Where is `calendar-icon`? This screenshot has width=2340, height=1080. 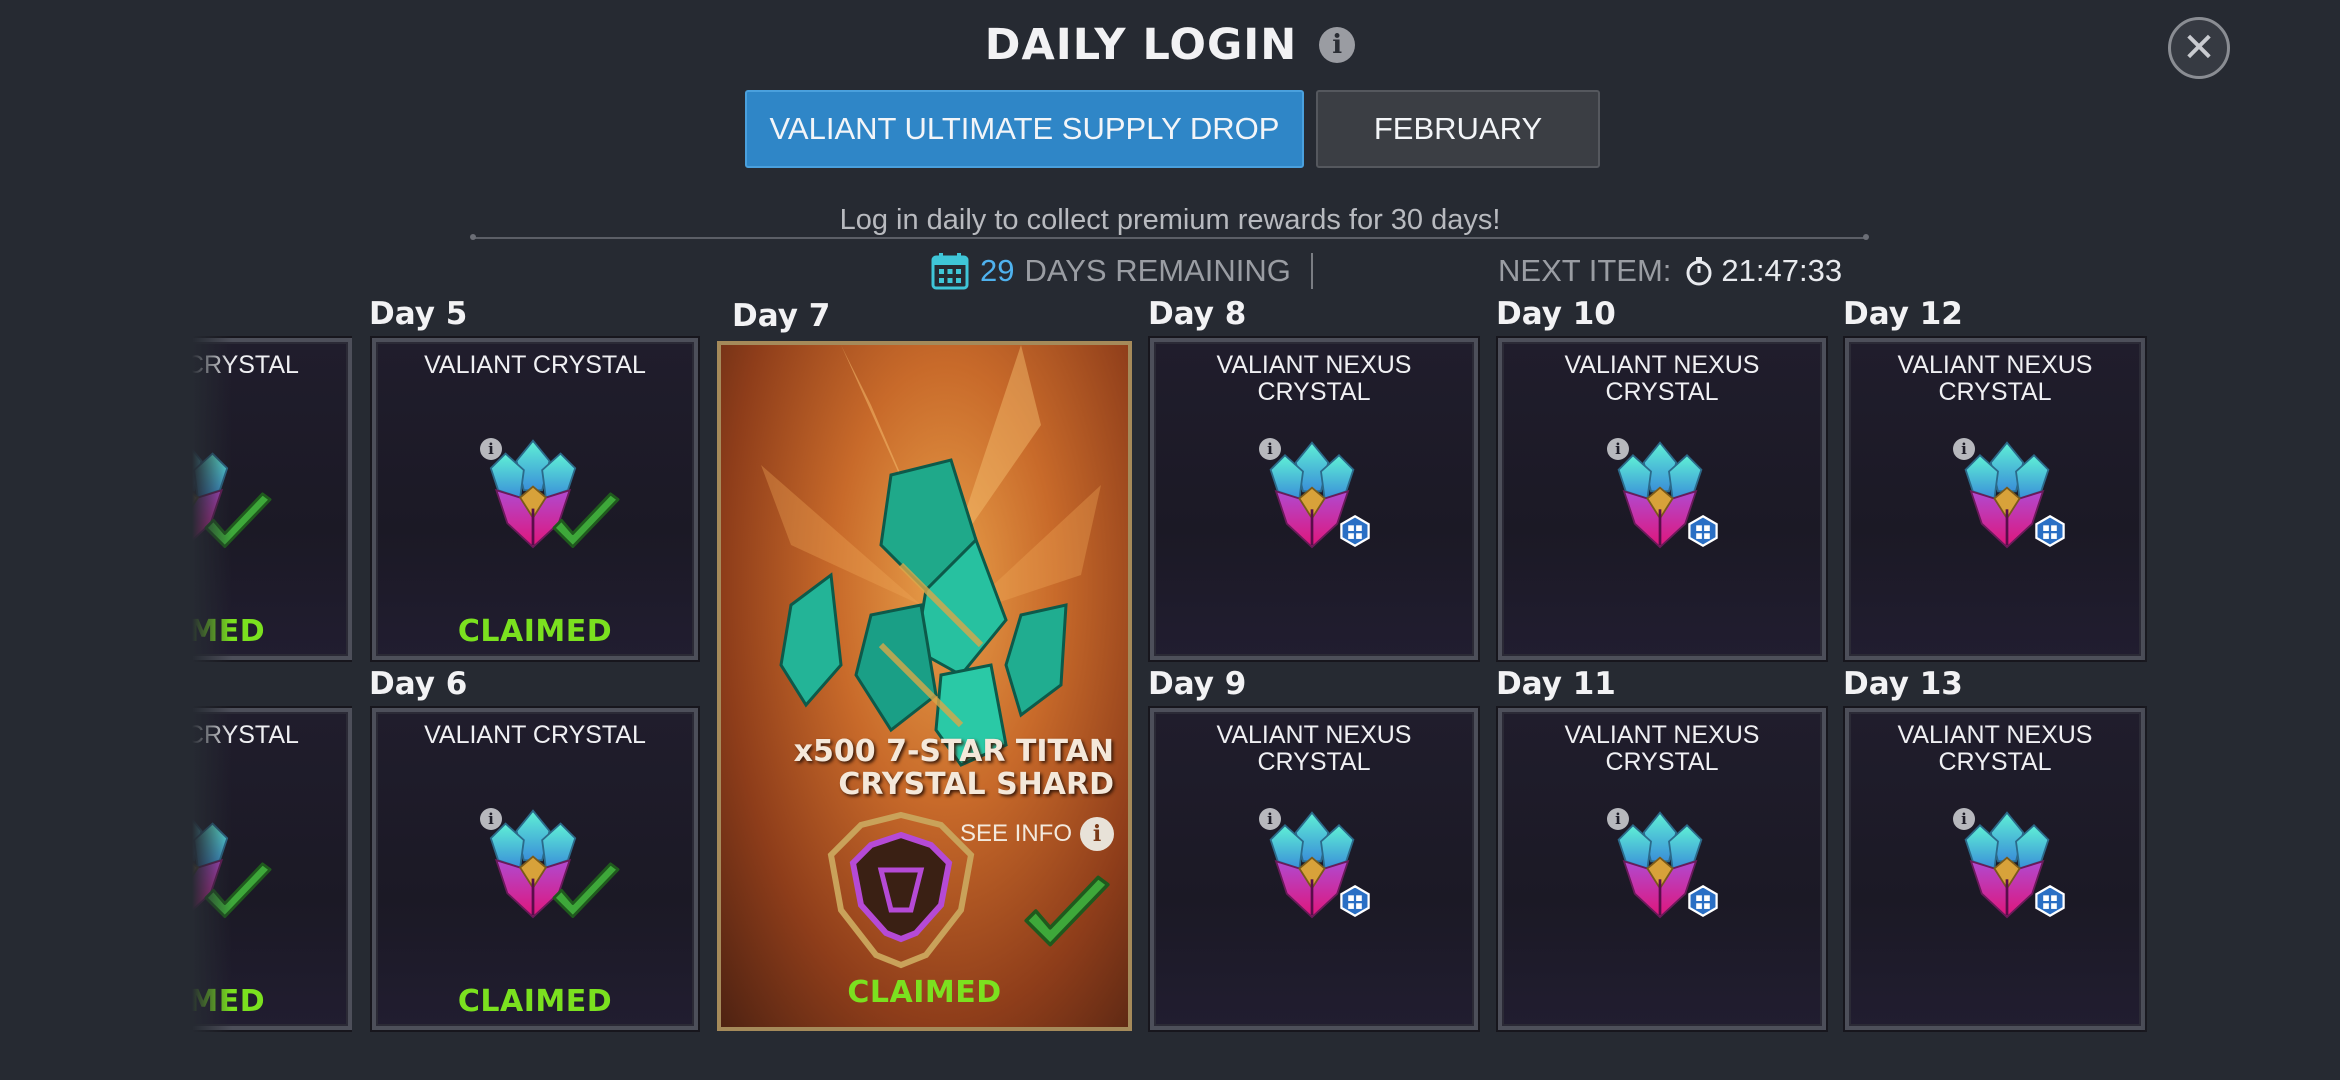 calendar-icon is located at coordinates (950, 271).